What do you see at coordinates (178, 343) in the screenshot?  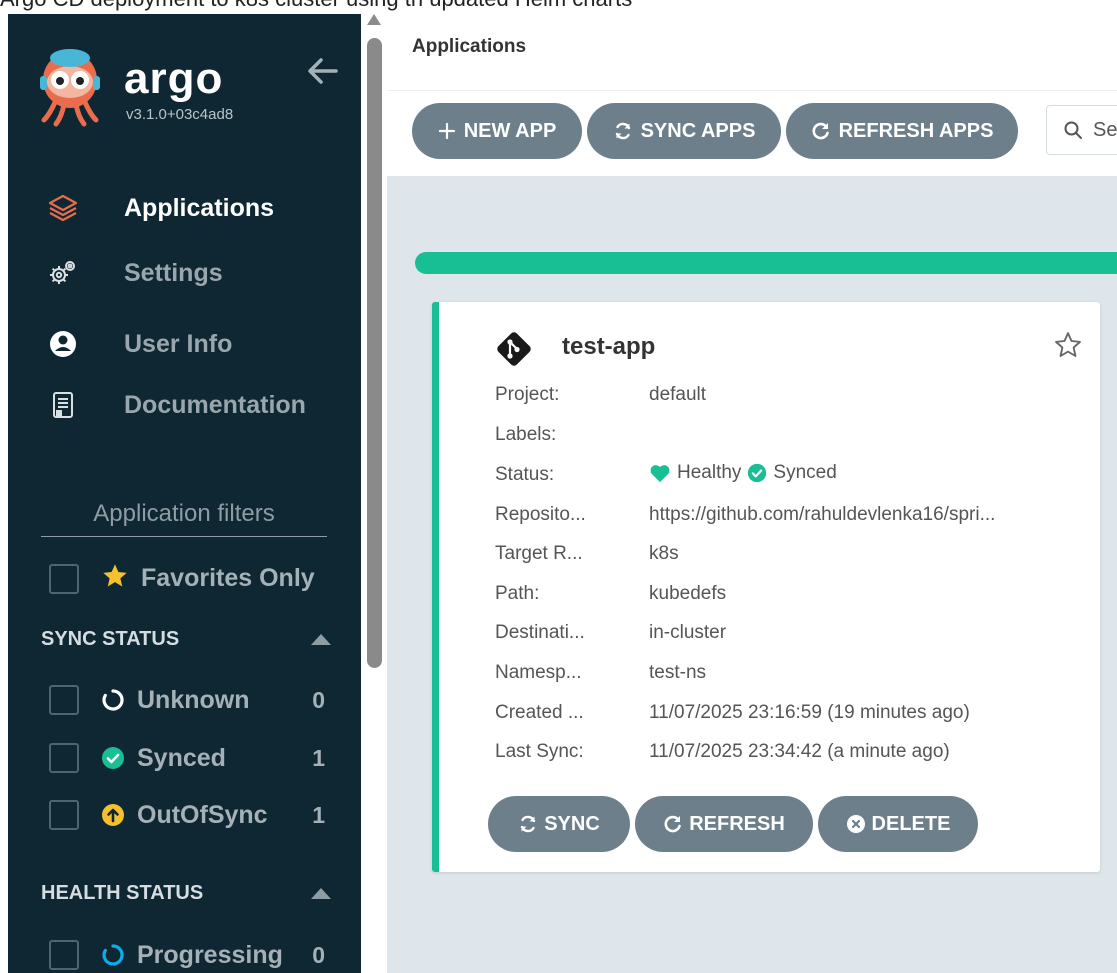 I see `nav-user-info-label: User Info` at bounding box center [178, 343].